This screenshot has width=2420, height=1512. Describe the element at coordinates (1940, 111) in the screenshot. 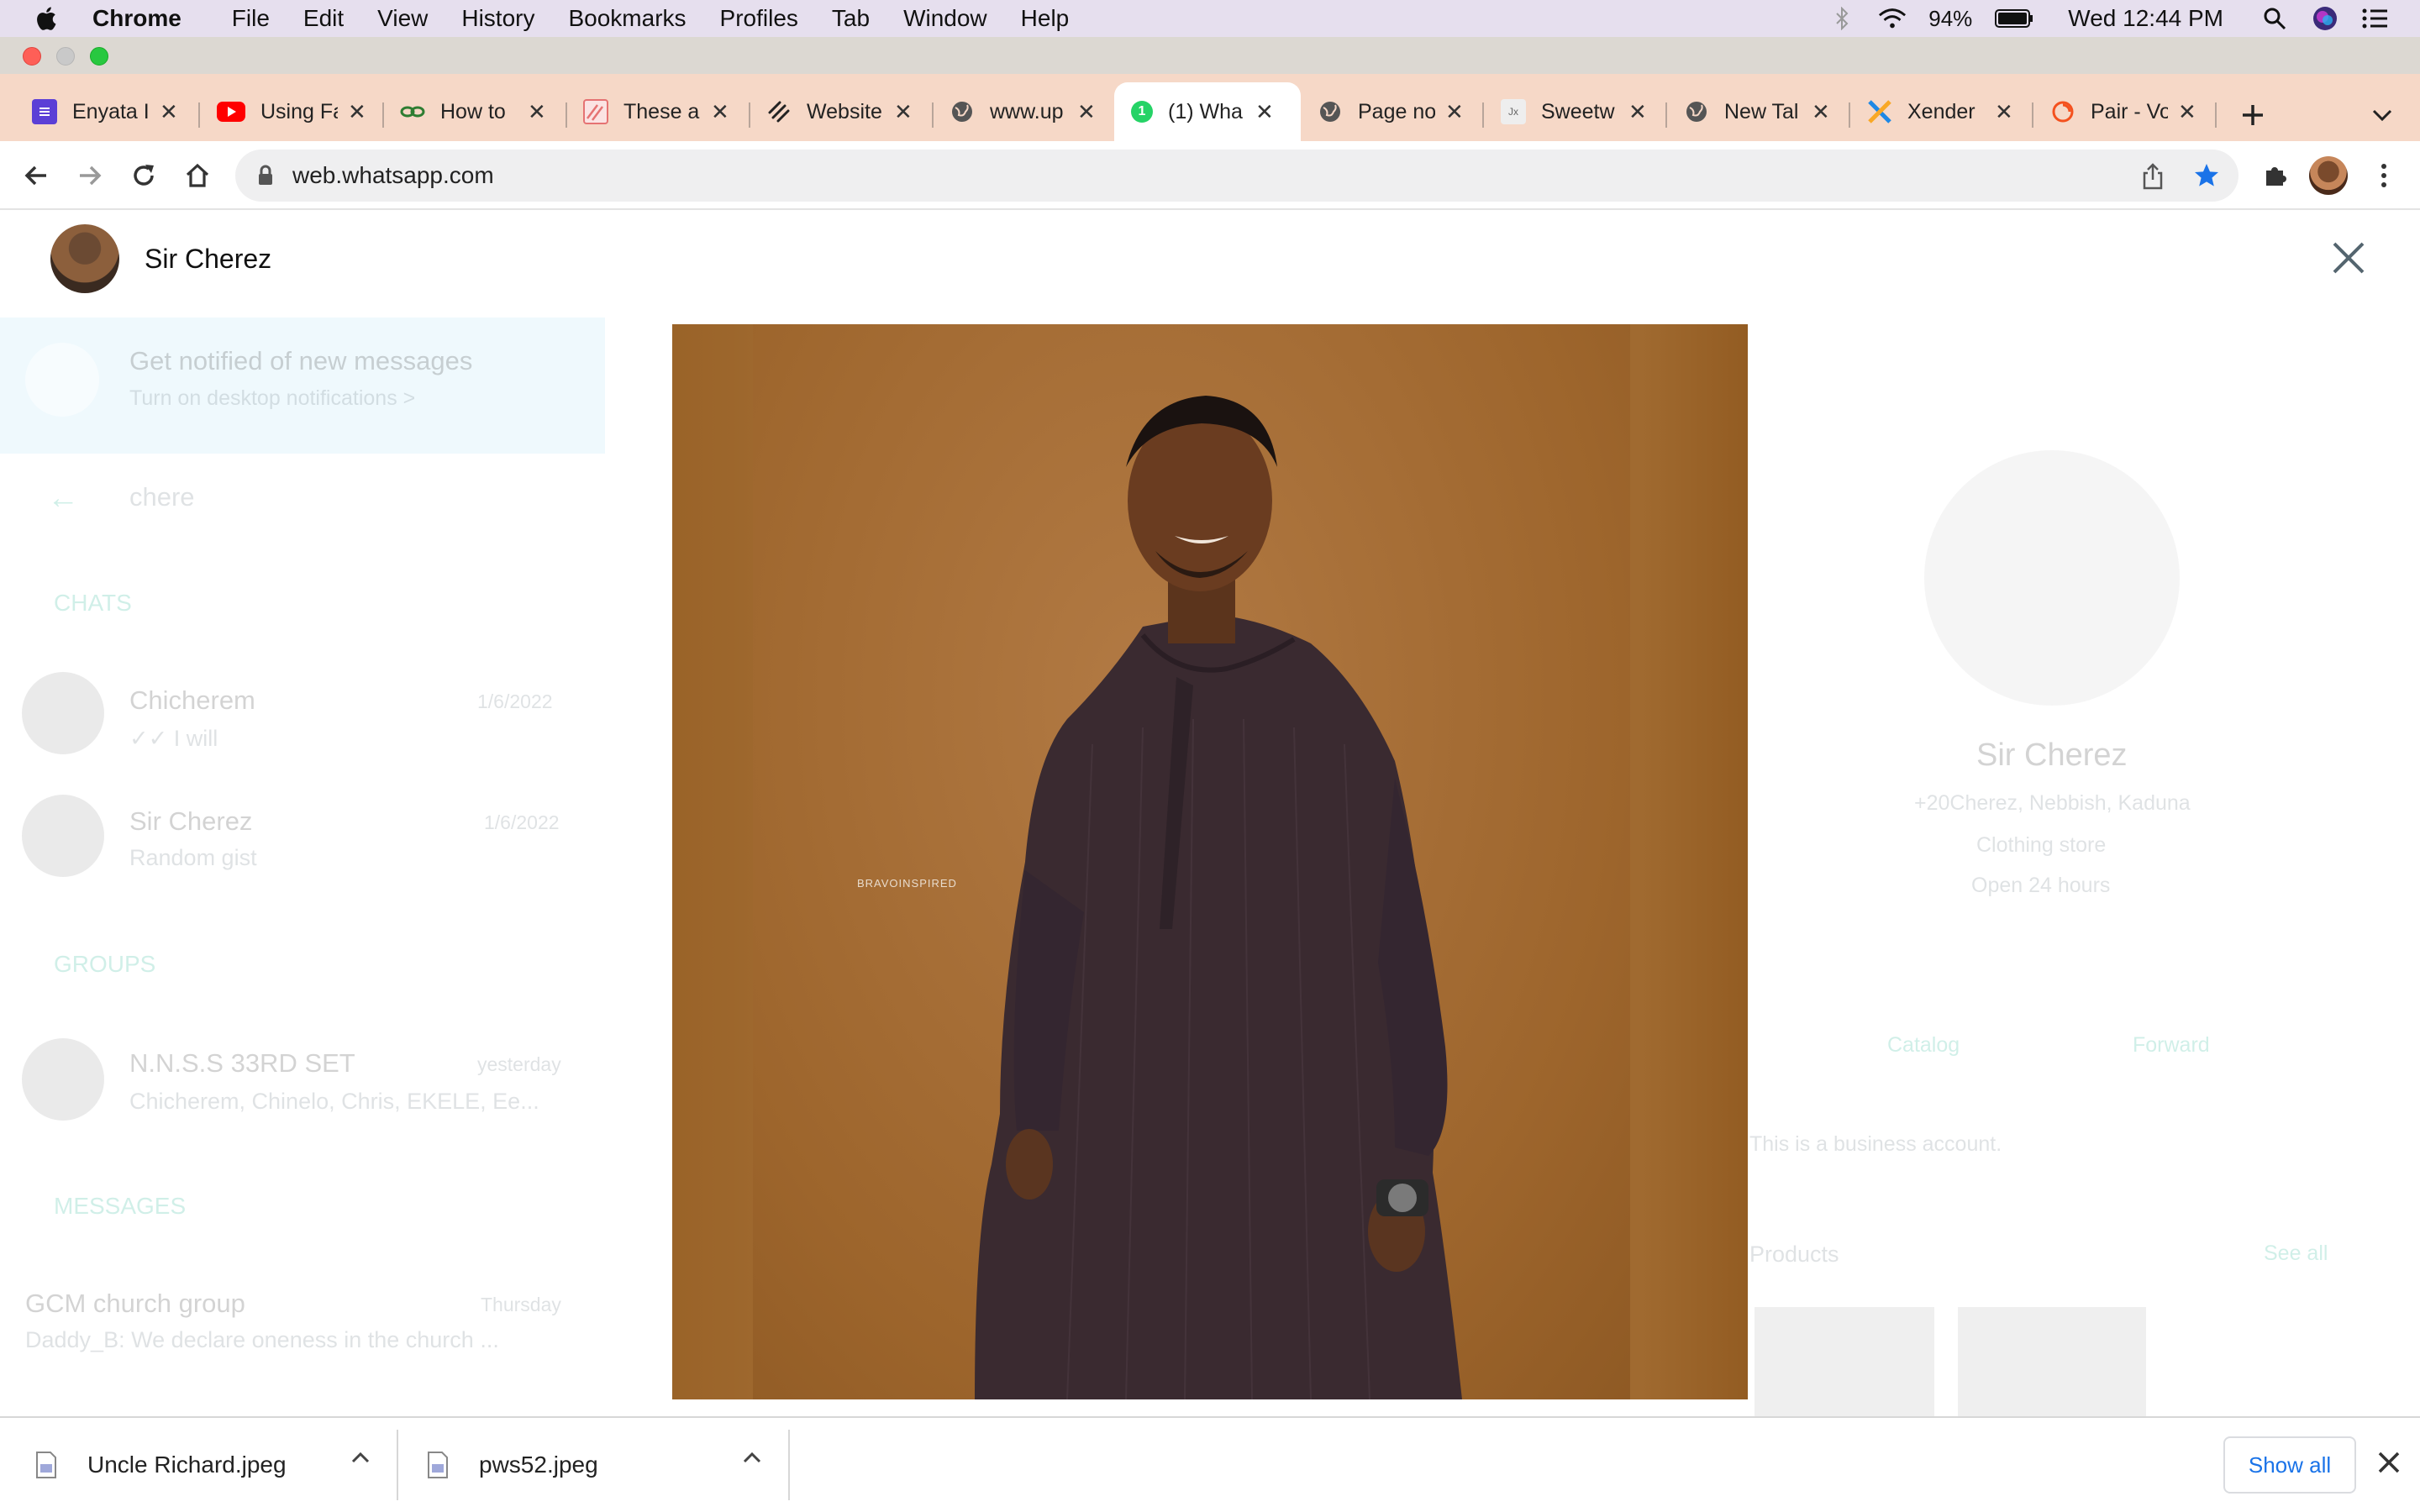

I see `tab-xender: Xender ✕` at that location.